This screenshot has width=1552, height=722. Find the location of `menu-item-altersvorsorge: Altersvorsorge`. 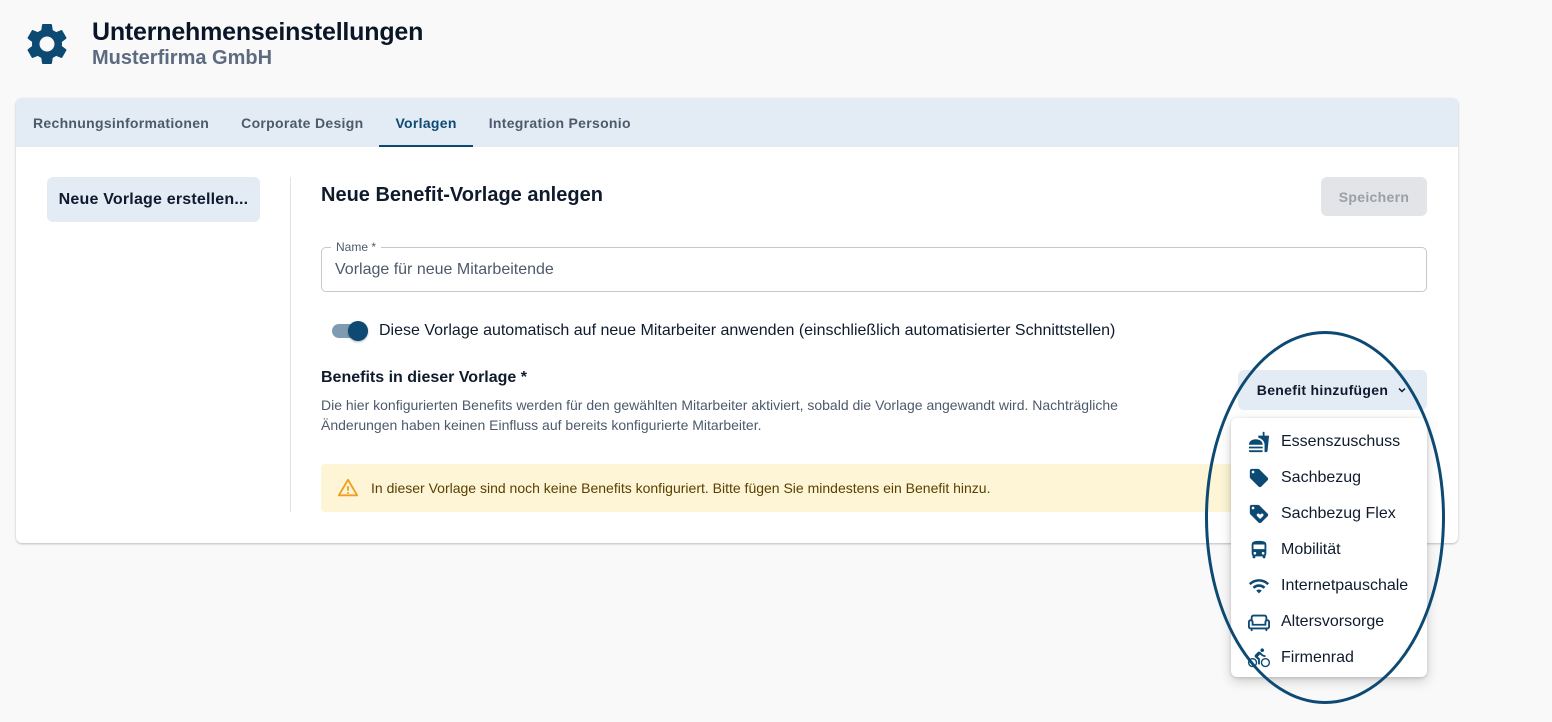

menu-item-altersvorsorge: Altersvorsorge is located at coordinates (1329, 622).